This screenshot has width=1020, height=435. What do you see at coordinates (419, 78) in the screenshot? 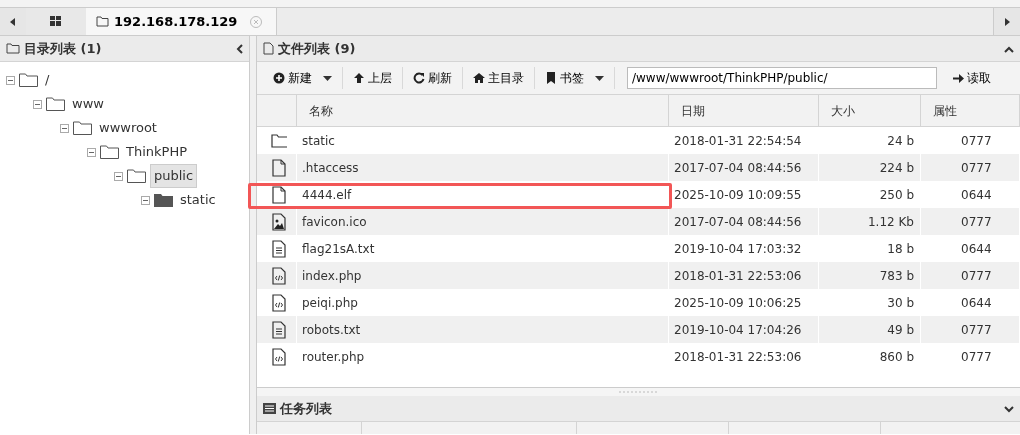
I see `refresh-icon` at bounding box center [419, 78].